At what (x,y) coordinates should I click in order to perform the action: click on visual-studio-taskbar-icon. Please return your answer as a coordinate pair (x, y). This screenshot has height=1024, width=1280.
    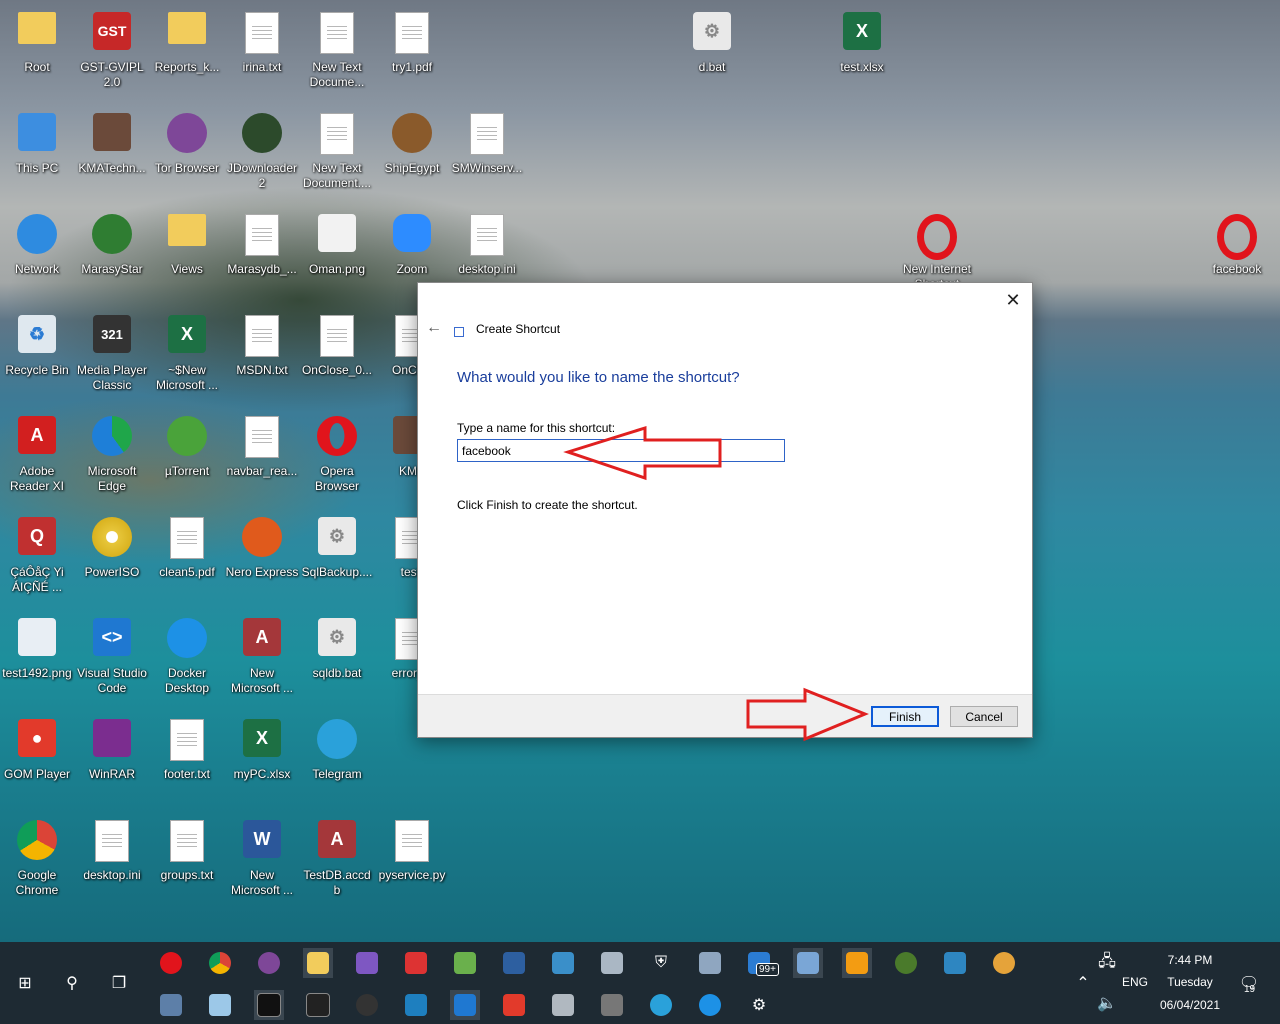
    Looking at the image, I should click on (367, 963).